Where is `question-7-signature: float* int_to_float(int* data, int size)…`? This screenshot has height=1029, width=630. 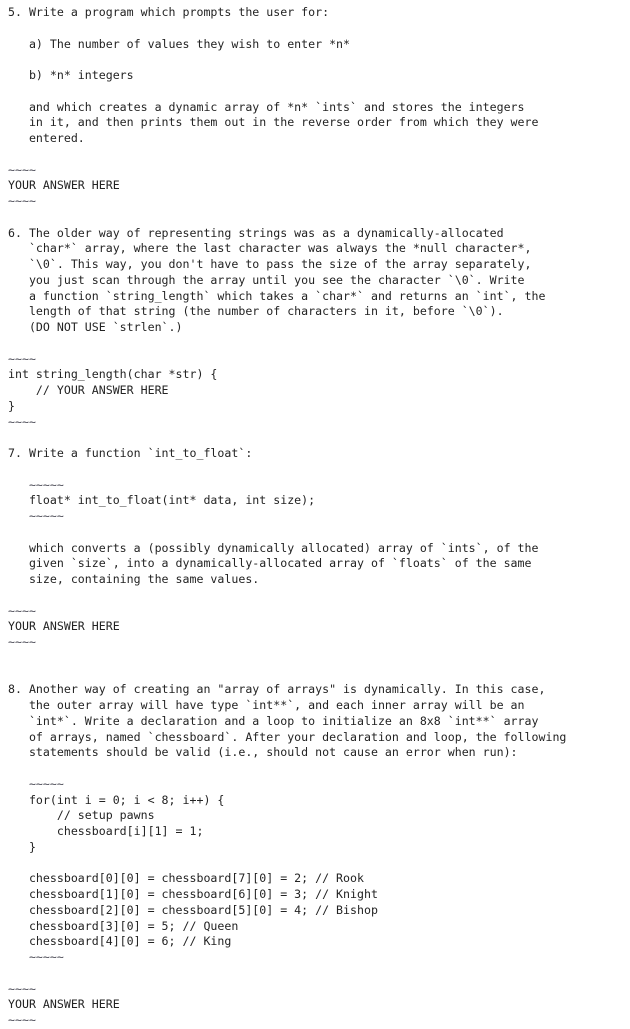
question-7-signature: float* int_to_float(int* data, int size)… is located at coordinates (162, 500).